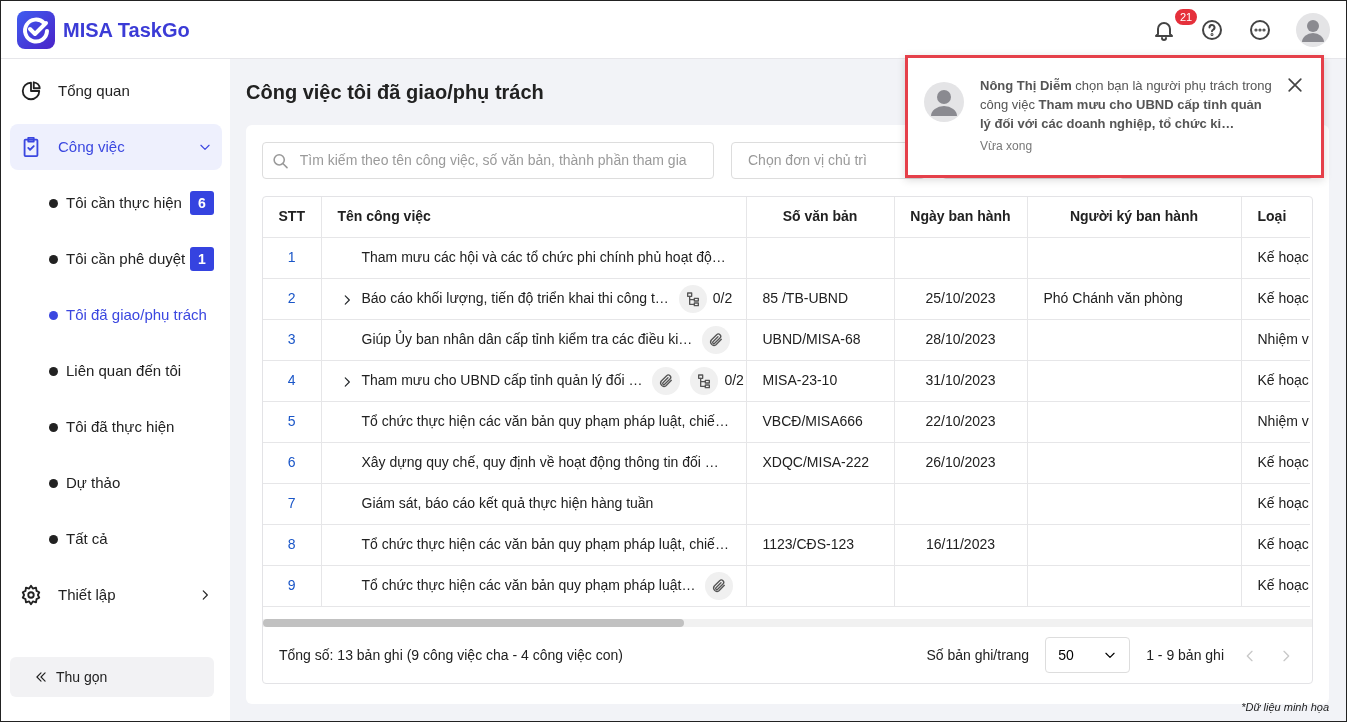 This screenshot has width=1347, height=722. Describe the element at coordinates (291, 257) in the screenshot. I see `row-number: 1` at that location.